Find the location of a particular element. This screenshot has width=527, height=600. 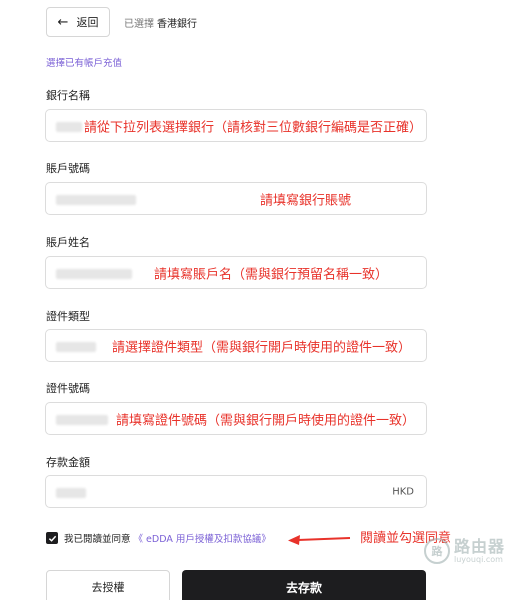

amount-label: 存款金額 is located at coordinates (68, 462).